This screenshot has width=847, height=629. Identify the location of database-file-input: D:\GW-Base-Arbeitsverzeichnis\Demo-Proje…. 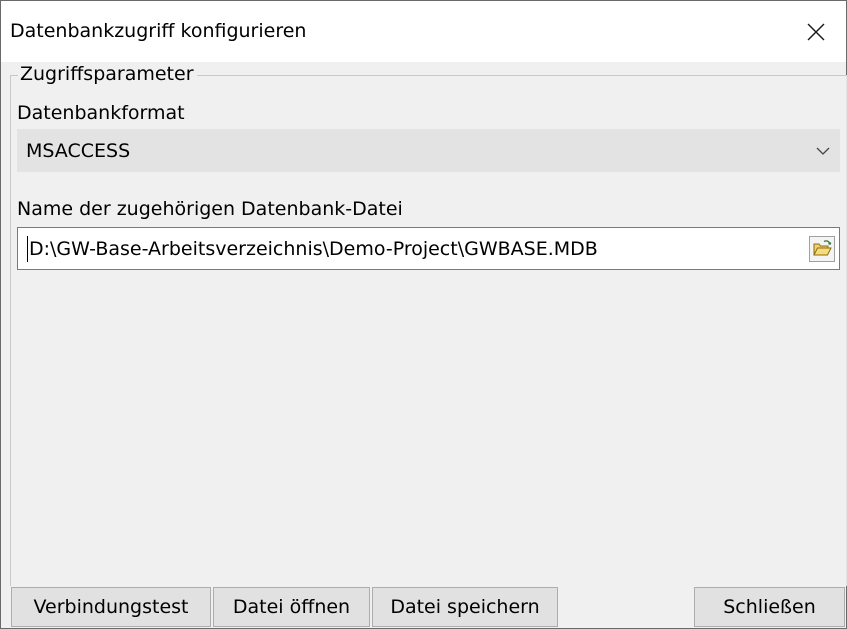
(428, 248).